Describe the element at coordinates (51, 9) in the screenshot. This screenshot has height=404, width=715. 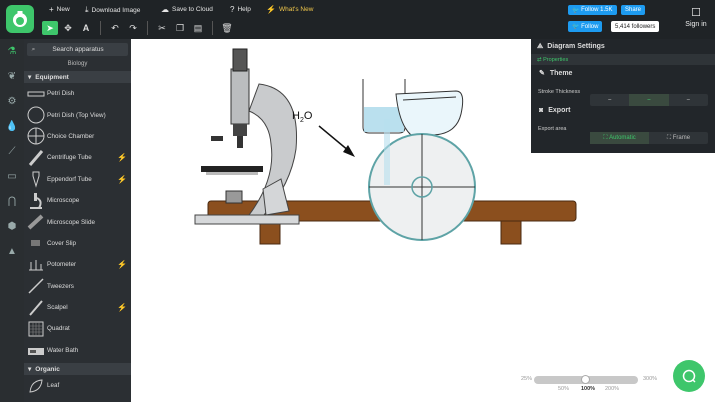
I see `plus-icon: +` at that location.